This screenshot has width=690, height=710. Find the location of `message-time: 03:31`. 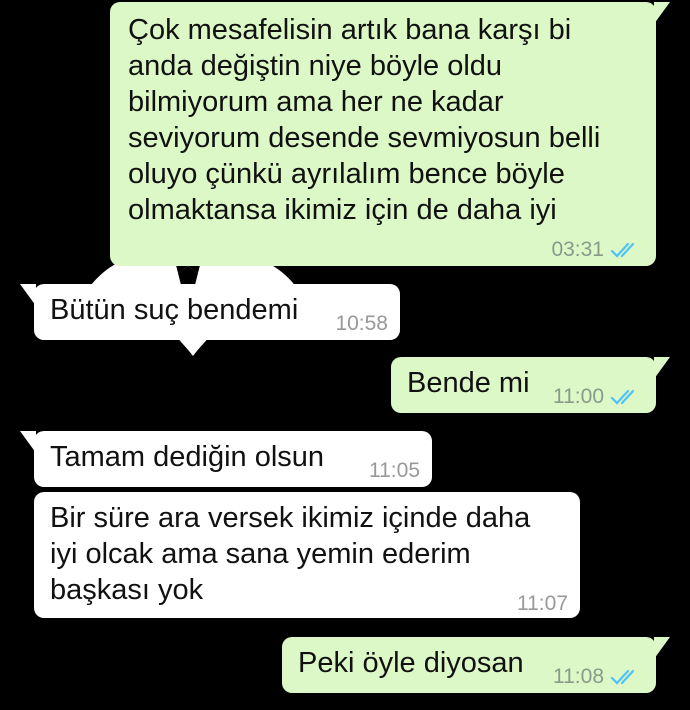

message-time: 03:31 is located at coordinates (577, 249).